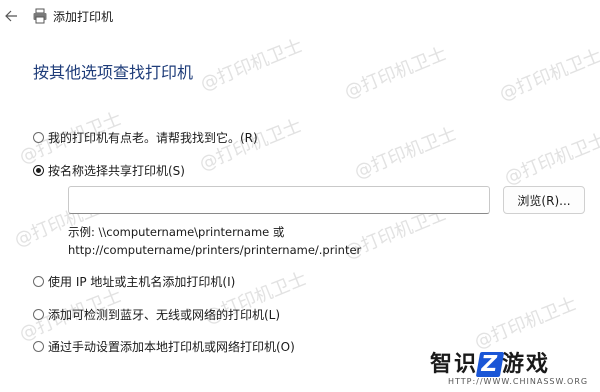 The image size is (600, 392). I want to click on printer-name-input, so click(279, 200).